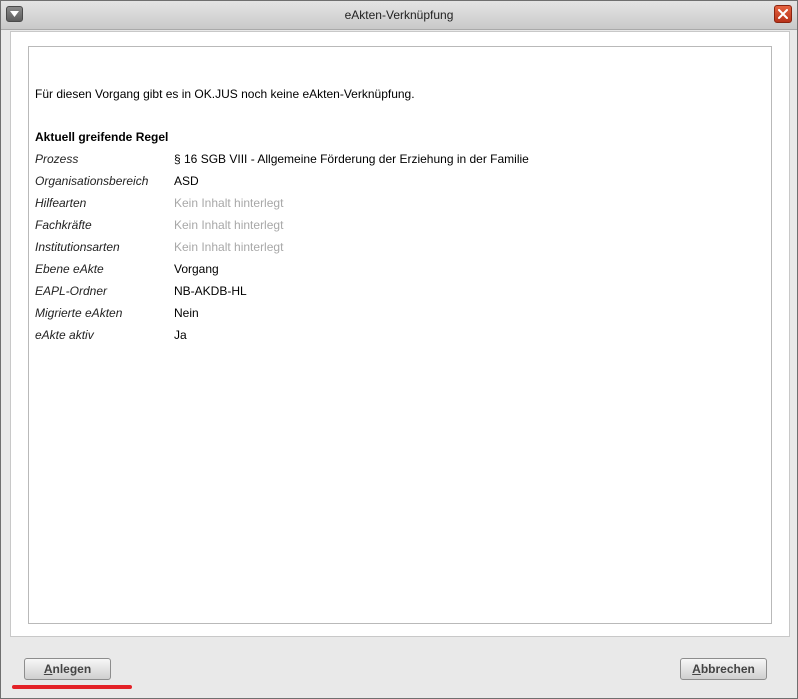 The height and width of the screenshot is (699, 798). Describe the element at coordinates (79, 313) in the screenshot. I see `detail-label: Migrierte eAkten` at that location.